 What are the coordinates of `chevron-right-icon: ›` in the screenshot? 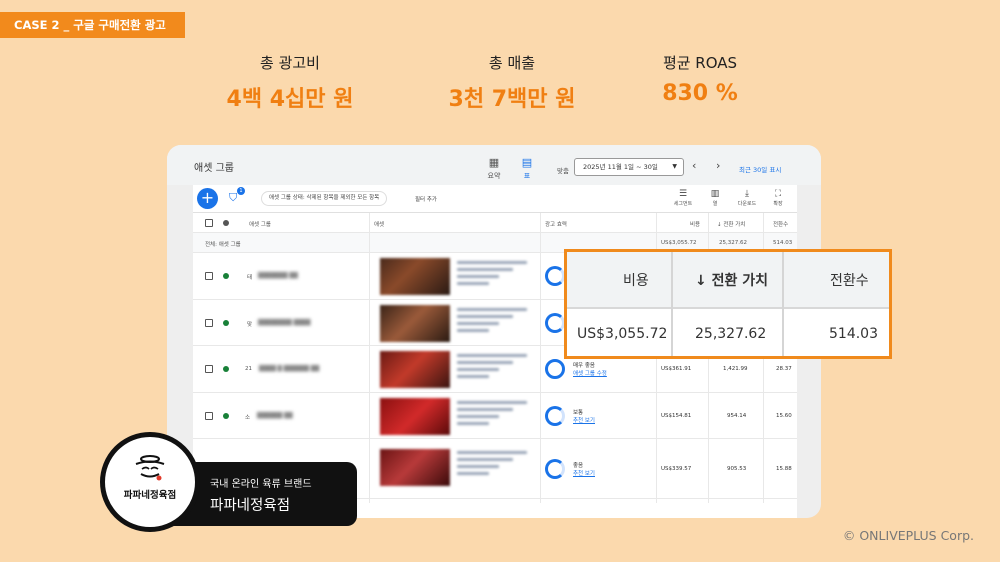 It's located at (718, 165).